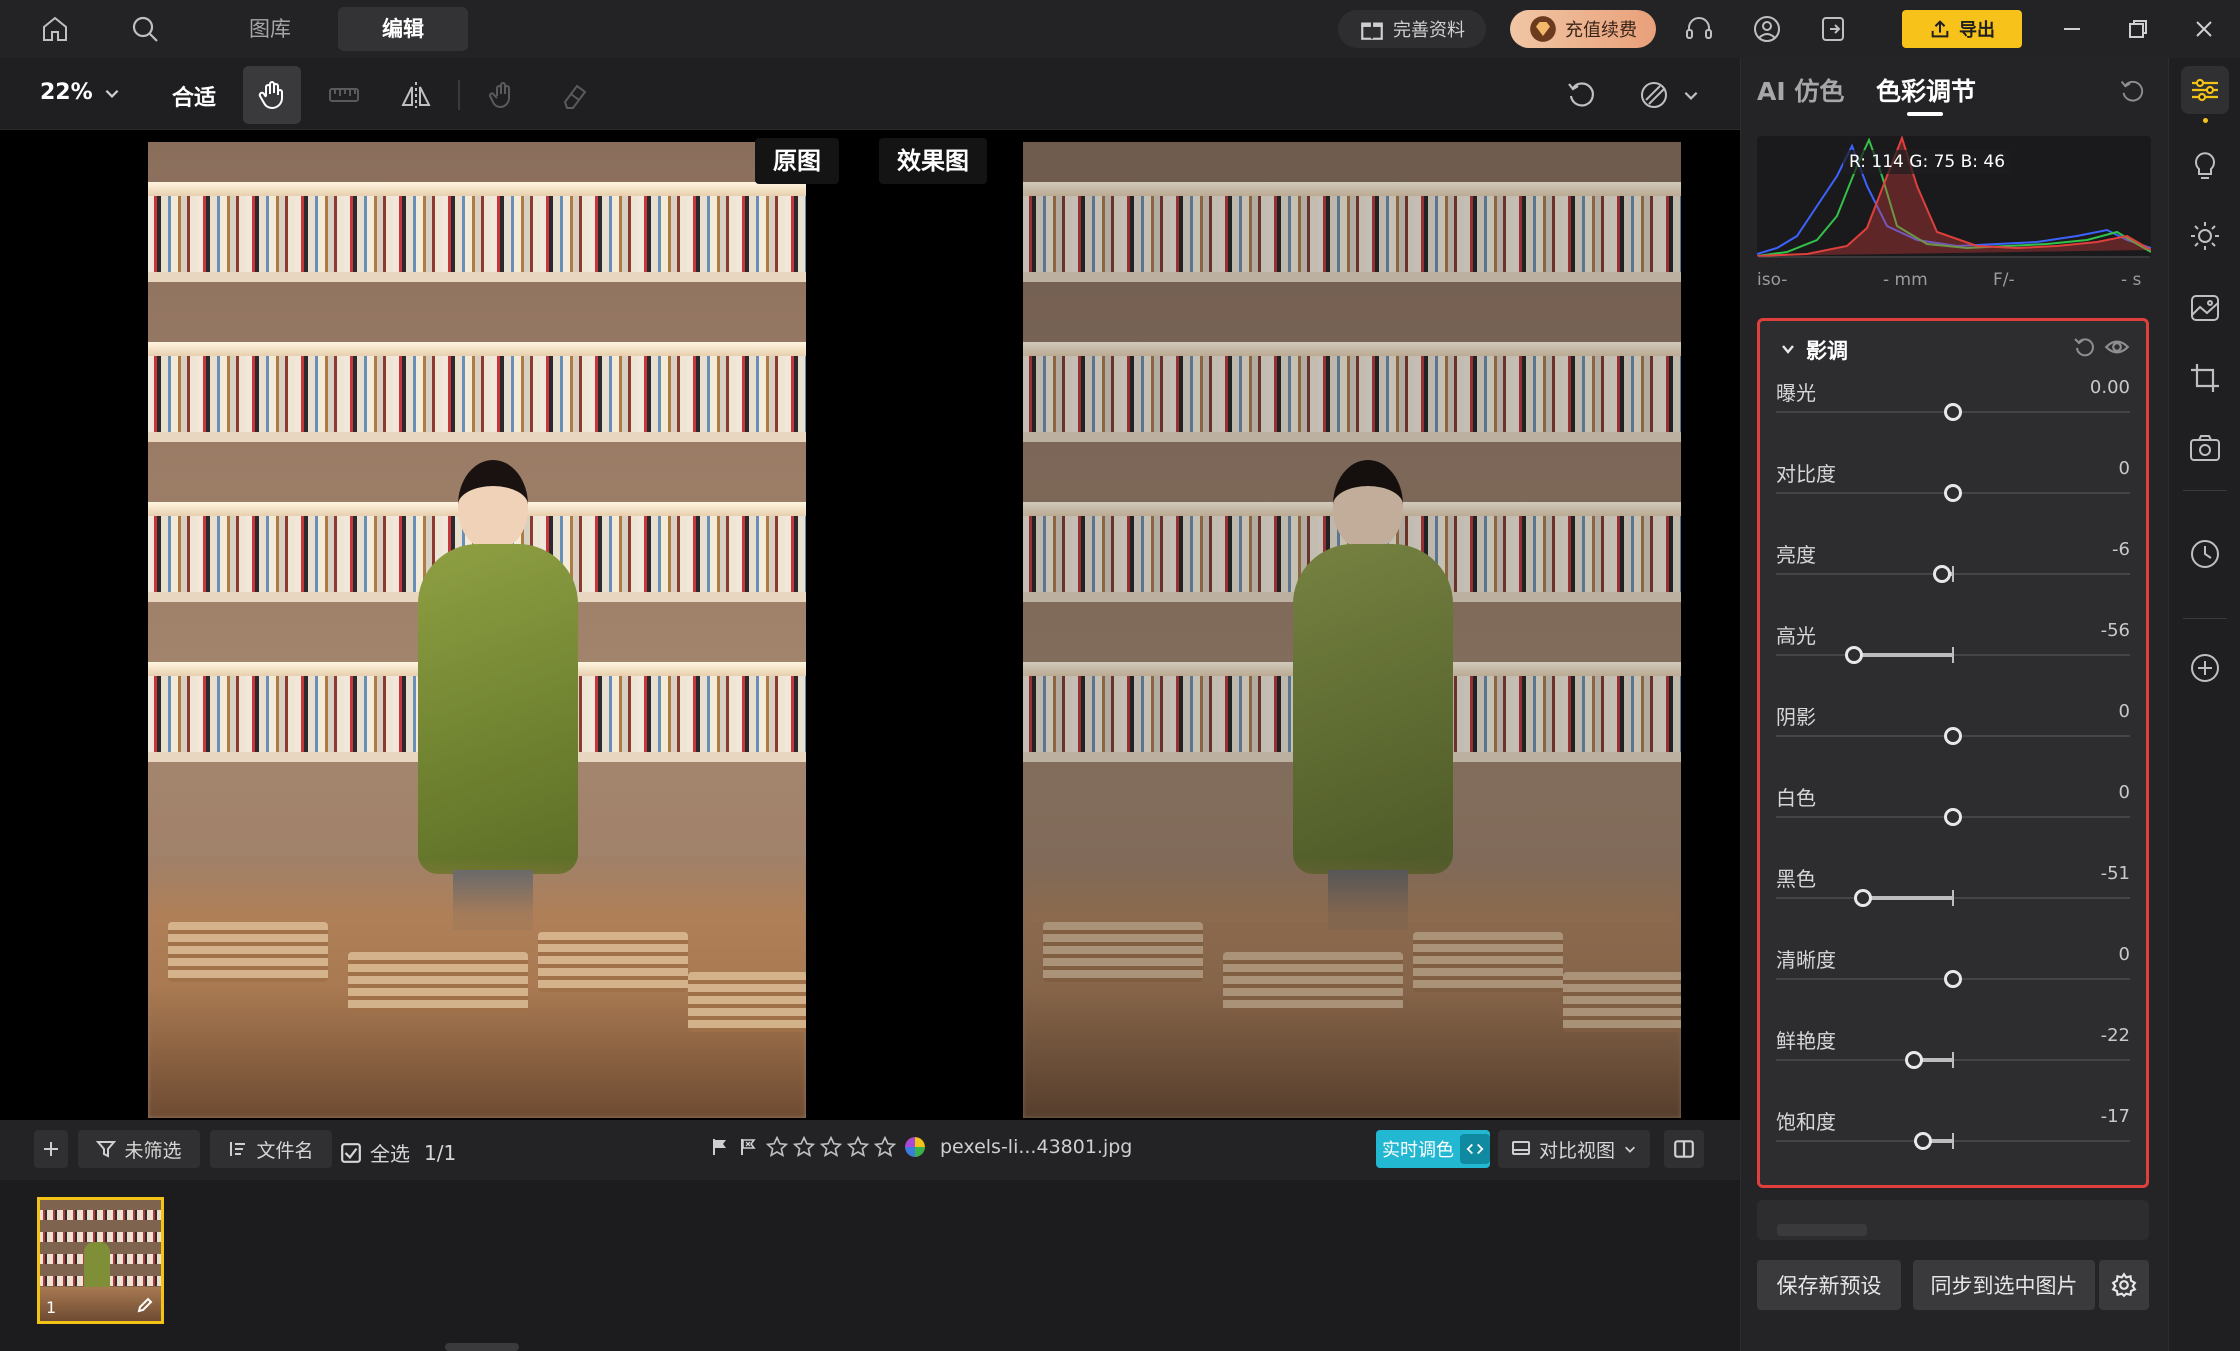 The width and height of the screenshot is (2240, 1351). I want to click on close-icon, so click(2204, 29).